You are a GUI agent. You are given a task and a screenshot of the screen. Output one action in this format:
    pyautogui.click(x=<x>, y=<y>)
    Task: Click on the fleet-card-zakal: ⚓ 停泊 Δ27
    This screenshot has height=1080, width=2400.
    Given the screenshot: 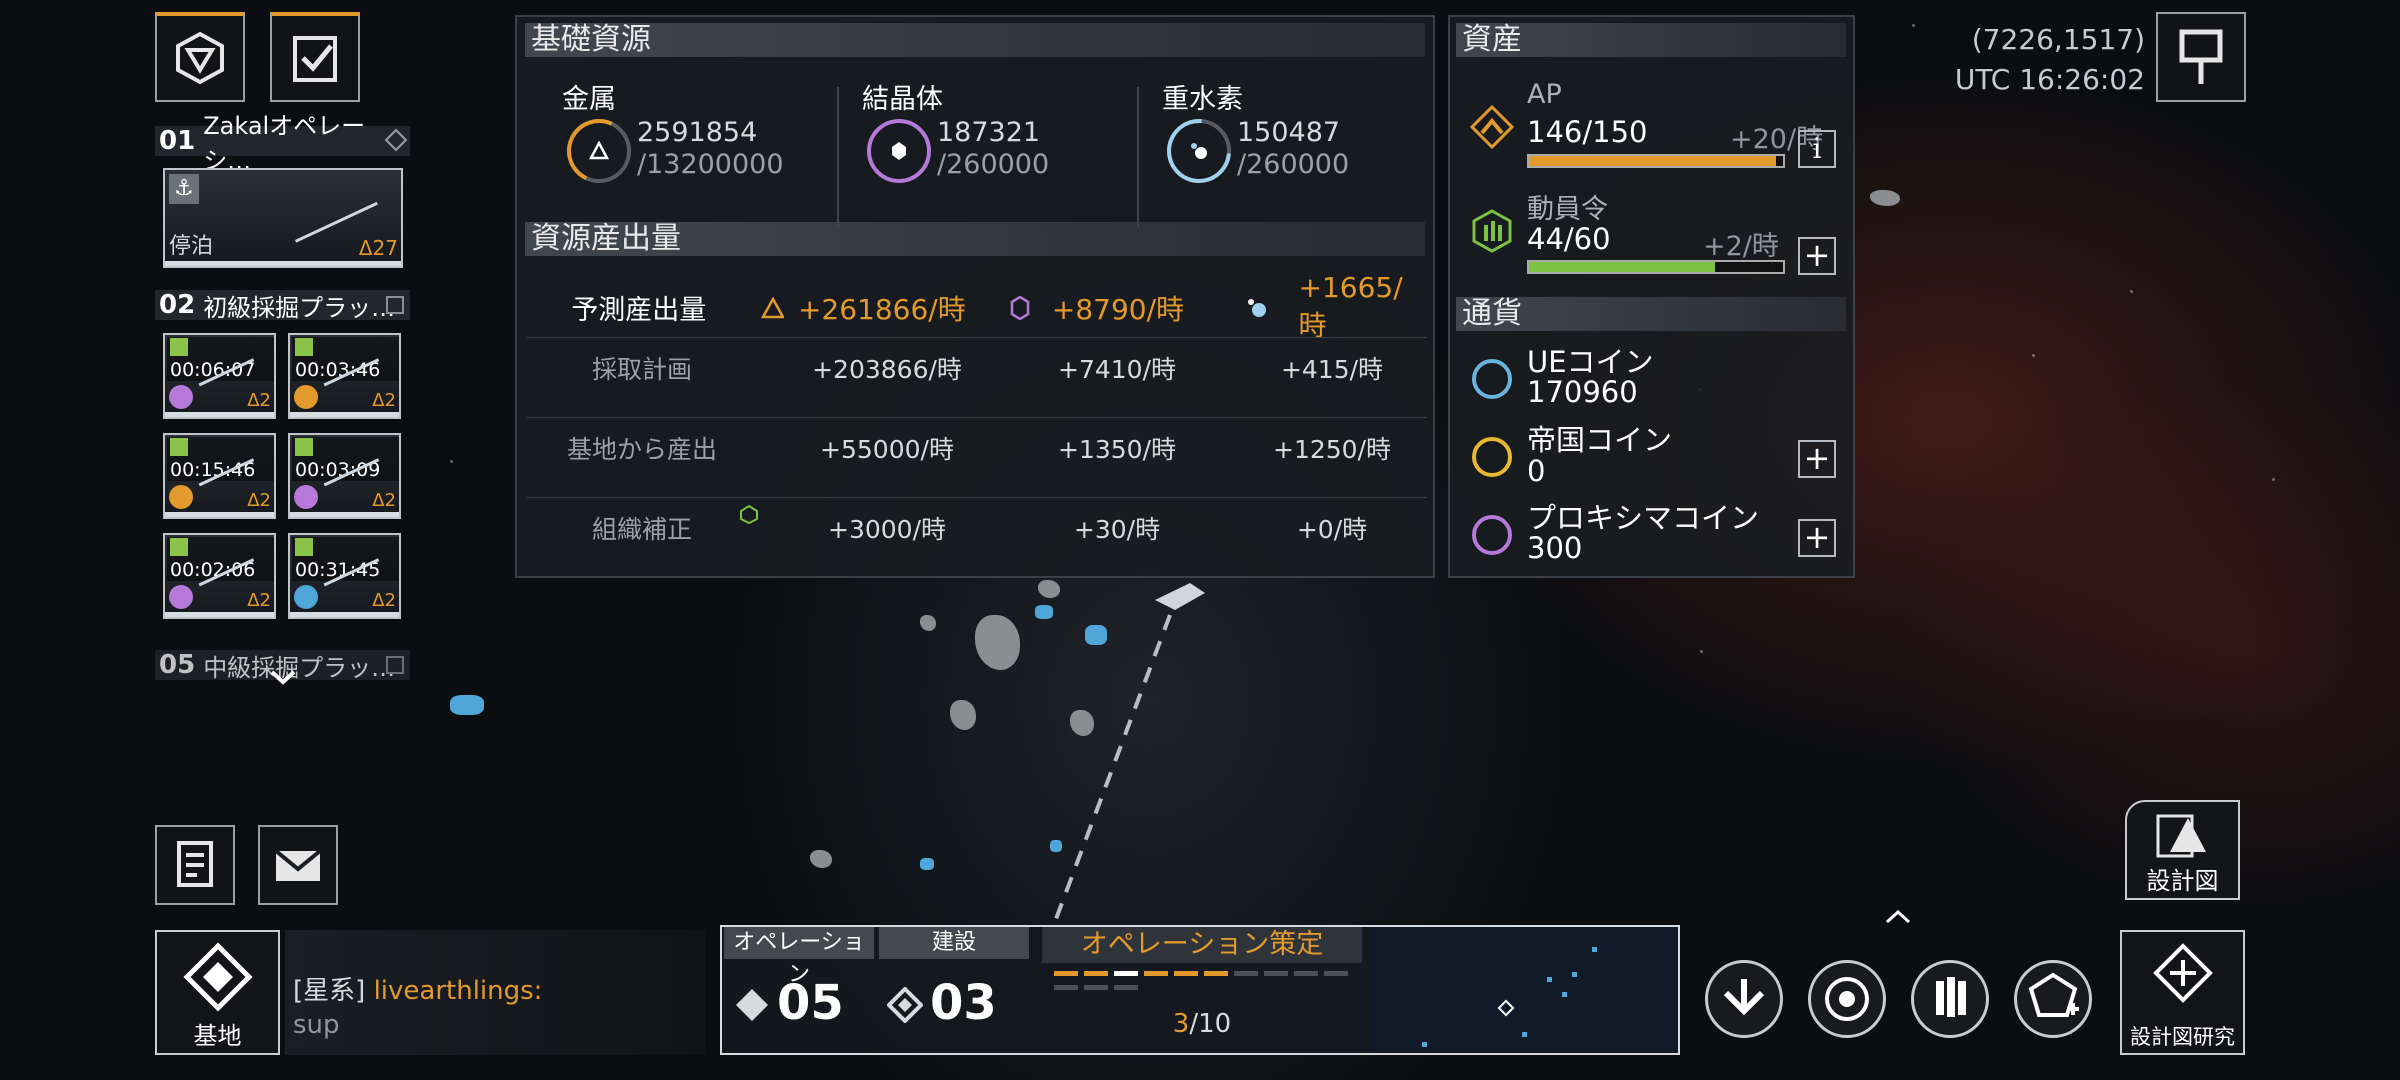 What is the action you would take?
    pyautogui.click(x=283, y=218)
    